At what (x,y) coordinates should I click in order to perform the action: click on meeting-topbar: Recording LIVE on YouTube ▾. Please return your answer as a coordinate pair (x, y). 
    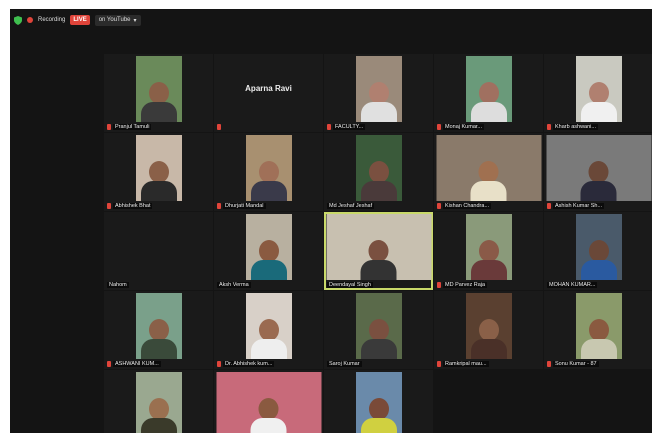
    Looking at the image, I should click on (331, 20).